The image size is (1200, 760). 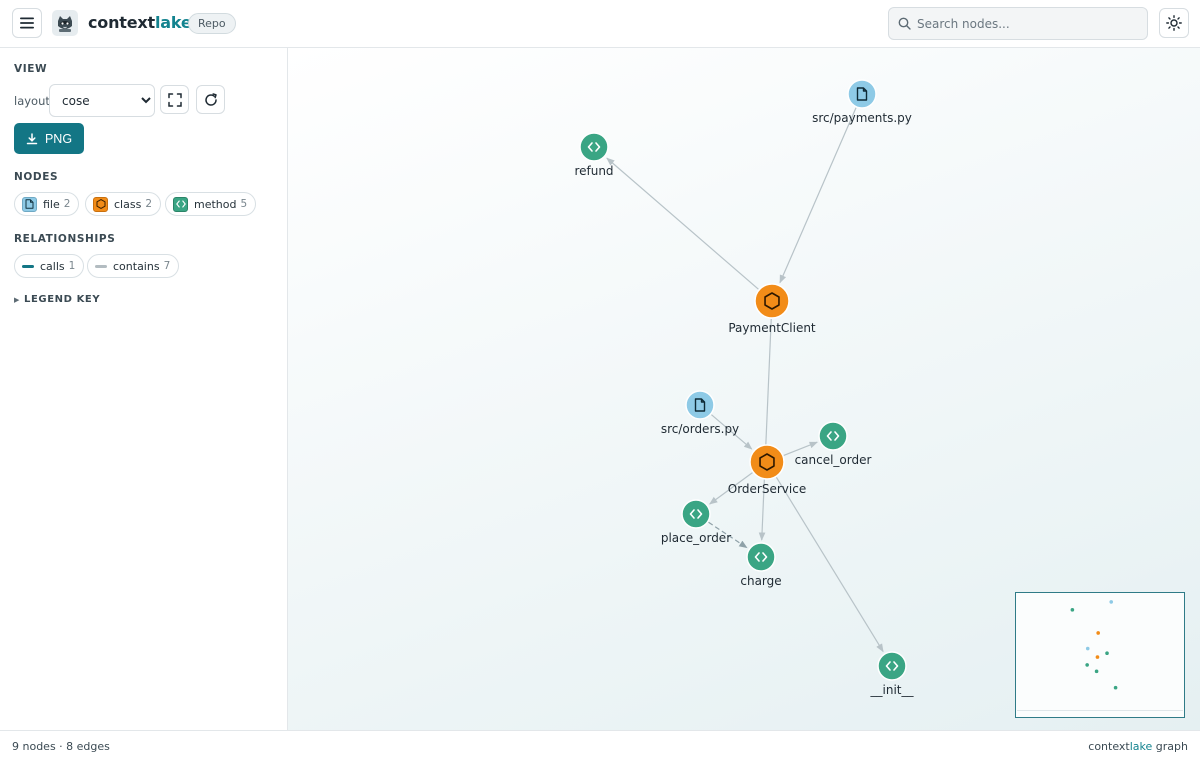 I want to click on relationship-filter-calls: calls 1, so click(x=49, y=266).